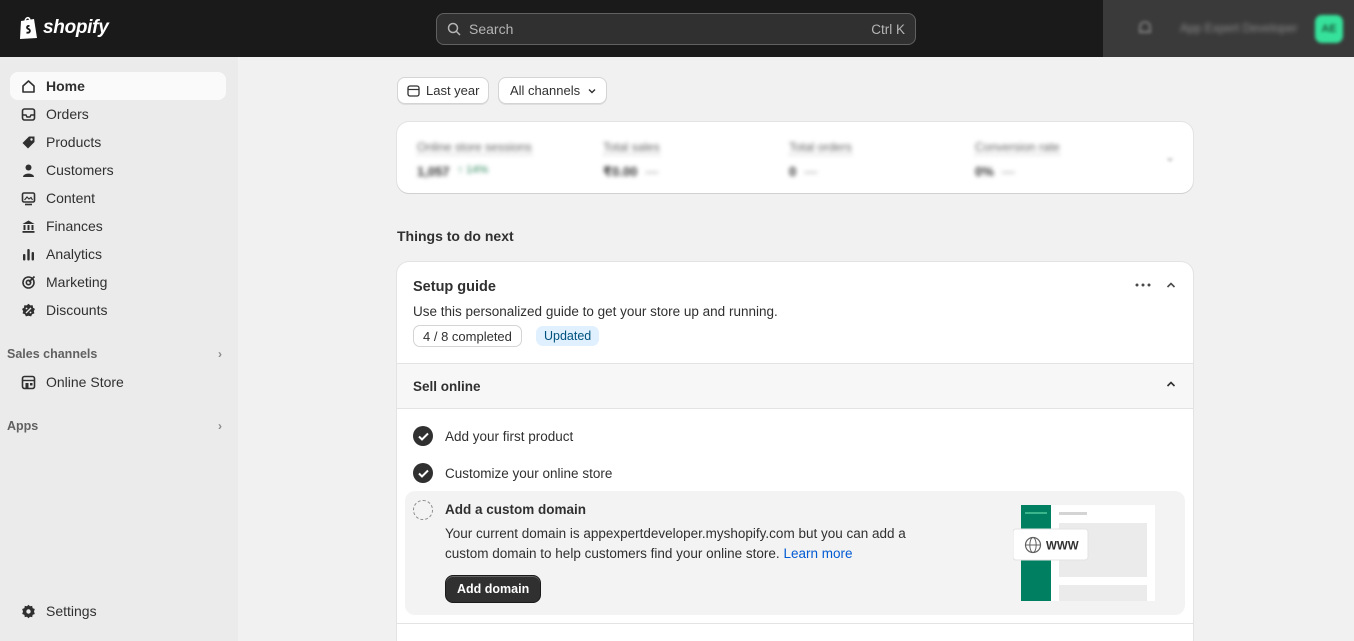  I want to click on sidebar-item-discounts: Discounts, so click(118, 310).